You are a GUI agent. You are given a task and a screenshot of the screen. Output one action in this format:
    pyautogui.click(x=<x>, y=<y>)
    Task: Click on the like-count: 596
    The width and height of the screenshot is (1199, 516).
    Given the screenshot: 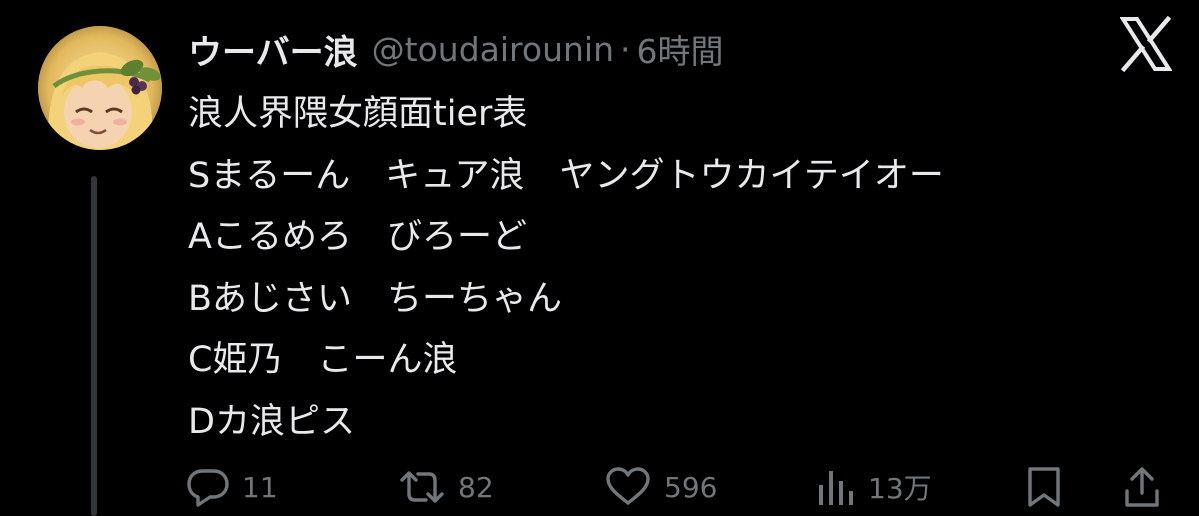 What is the action you would take?
    pyautogui.click(x=691, y=487)
    